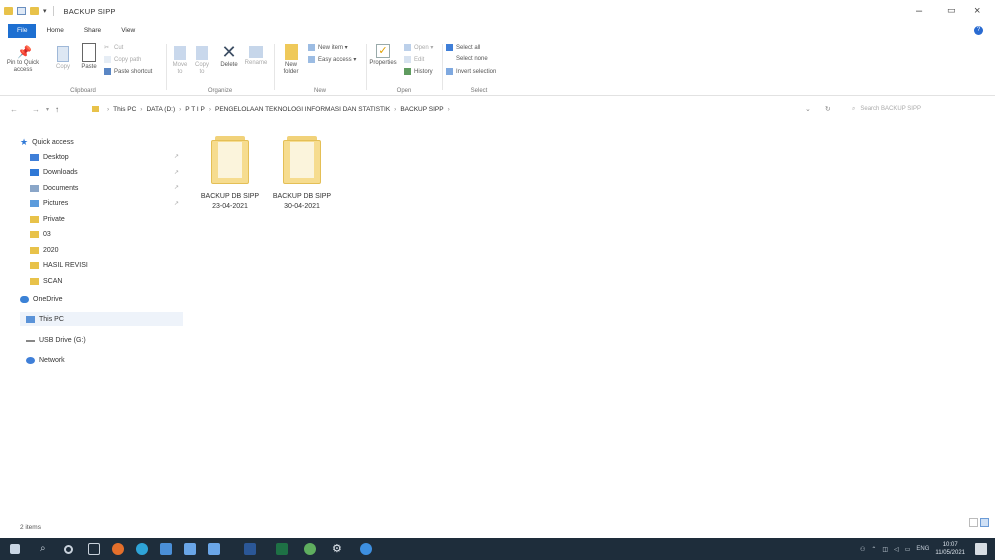 The width and height of the screenshot is (995, 560). What do you see at coordinates (981, 549) in the screenshot?
I see `notifications-icon` at bounding box center [981, 549].